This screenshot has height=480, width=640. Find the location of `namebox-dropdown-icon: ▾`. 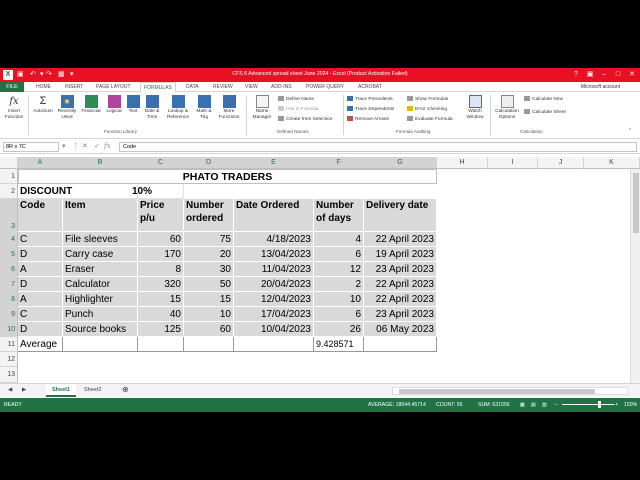

namebox-dropdown-icon: ▾ is located at coordinates (64, 146).